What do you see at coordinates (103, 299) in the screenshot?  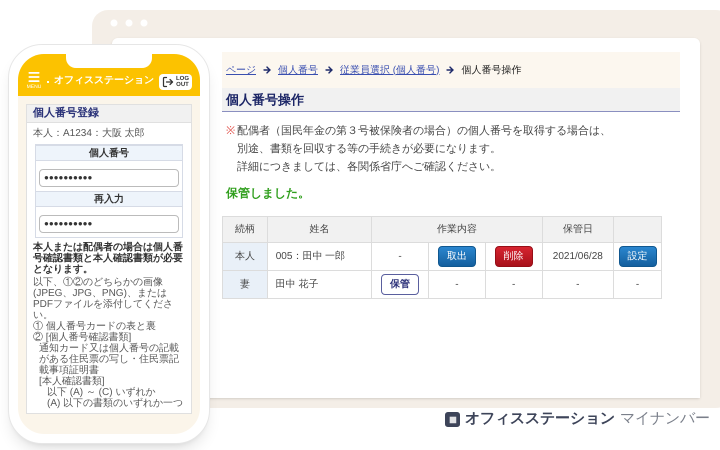 I see `note-text: 以下、①②のどちらかの画像(JPEG、JPG、PNG)、またはPDFファイルを添付してください。` at bounding box center [103, 299].